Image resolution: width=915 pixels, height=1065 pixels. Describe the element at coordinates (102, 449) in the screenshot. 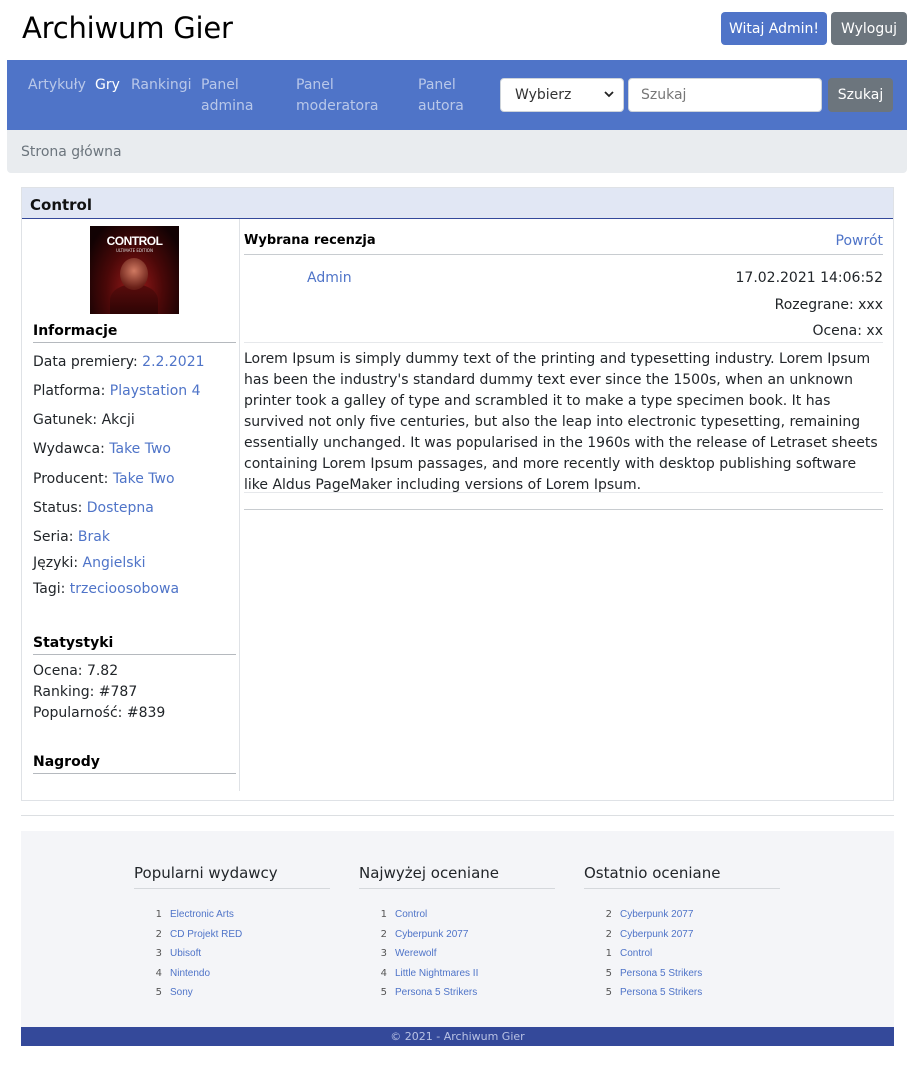

I see `info-publisher: Wydawca: Take Two` at that location.